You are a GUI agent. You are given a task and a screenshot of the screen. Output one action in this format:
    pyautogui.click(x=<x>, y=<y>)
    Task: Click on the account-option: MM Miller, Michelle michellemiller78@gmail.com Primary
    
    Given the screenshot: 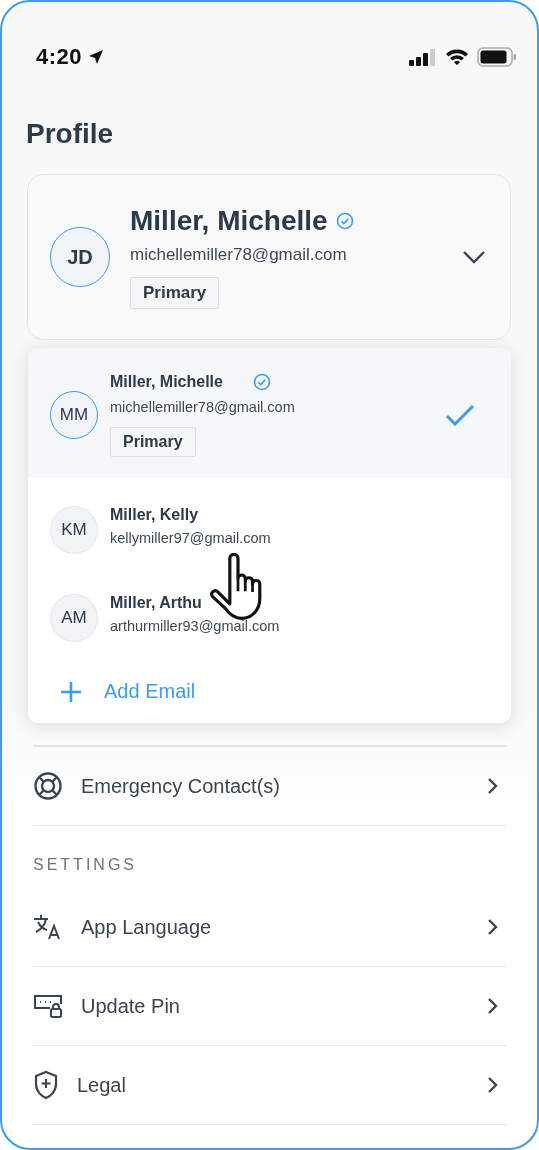 What is the action you would take?
    pyautogui.click(x=269, y=413)
    